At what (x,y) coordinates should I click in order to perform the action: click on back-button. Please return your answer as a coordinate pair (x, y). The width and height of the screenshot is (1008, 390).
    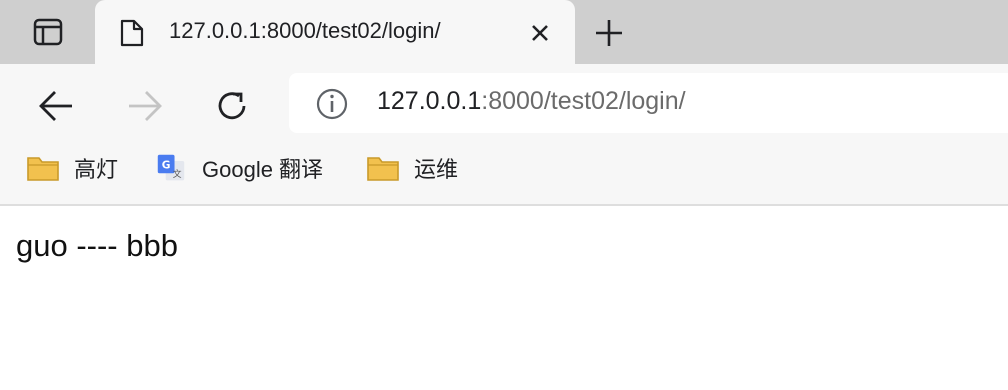
    Looking at the image, I should click on (56, 106).